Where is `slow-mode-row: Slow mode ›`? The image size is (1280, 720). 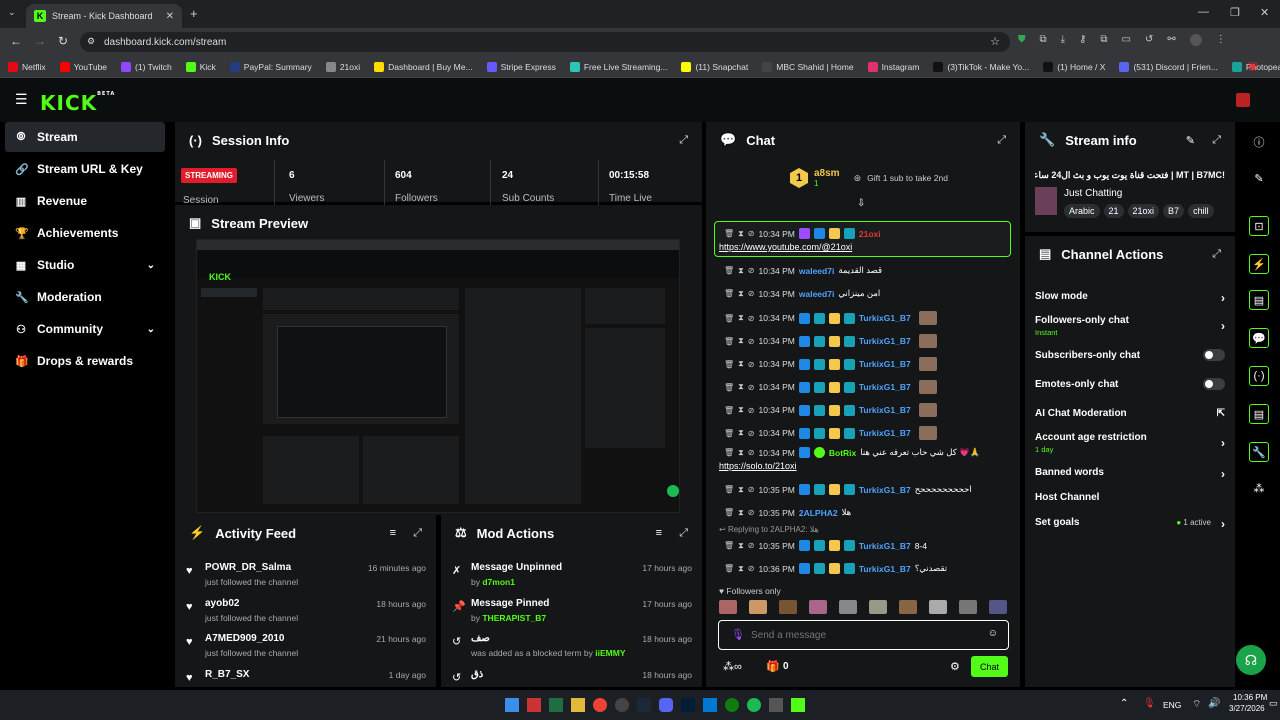 slow-mode-row: Slow mode › is located at coordinates (1130, 298).